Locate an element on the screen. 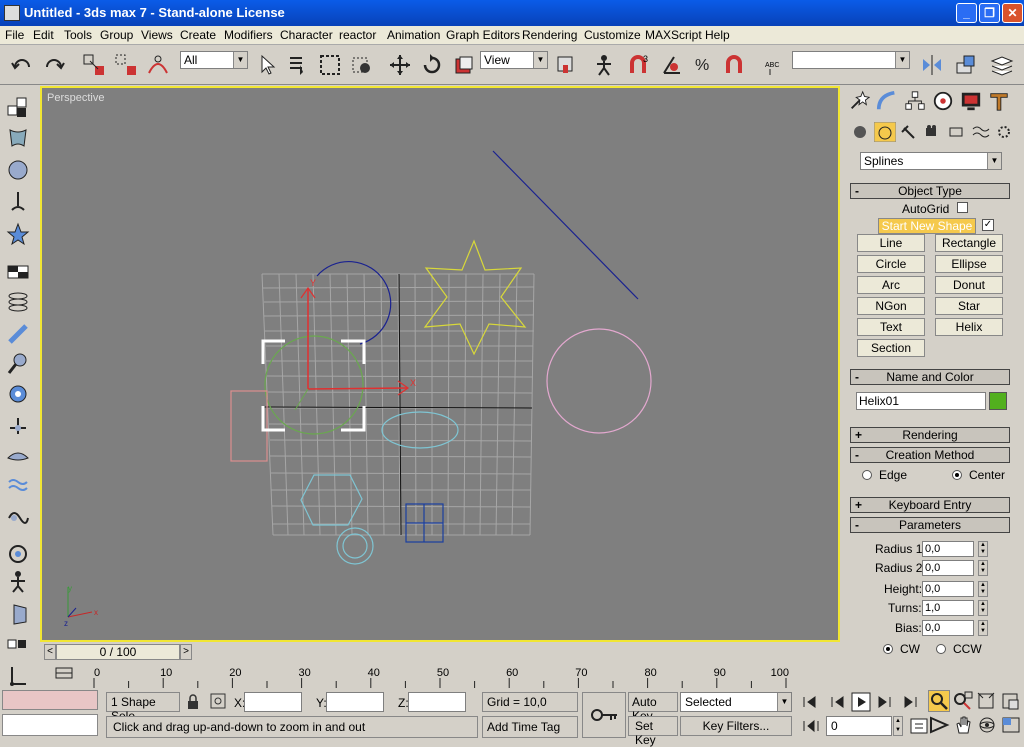  menu-group: Group is located at coordinates (116, 35).